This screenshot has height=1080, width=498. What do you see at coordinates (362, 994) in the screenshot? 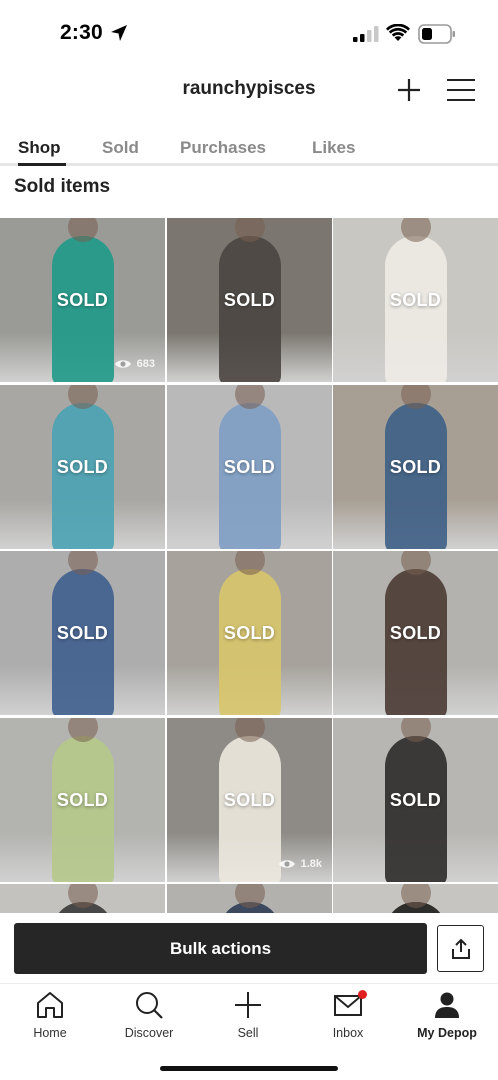
I see `notification-dot` at bounding box center [362, 994].